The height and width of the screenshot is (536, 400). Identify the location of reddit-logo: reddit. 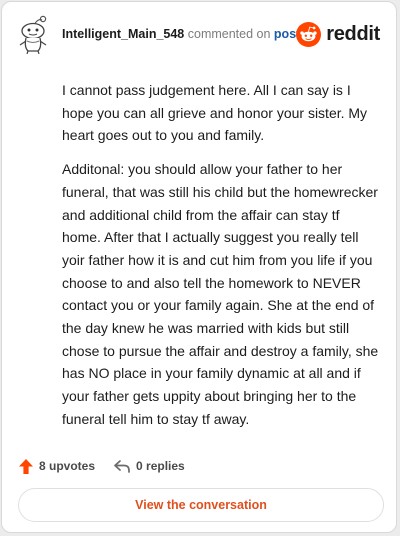
(338, 34).